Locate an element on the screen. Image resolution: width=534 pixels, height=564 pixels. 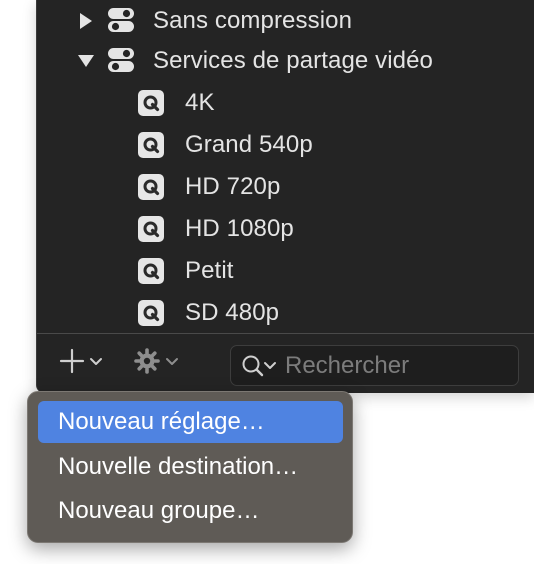
tree-item: HD 1080p is located at coordinates (285, 229).